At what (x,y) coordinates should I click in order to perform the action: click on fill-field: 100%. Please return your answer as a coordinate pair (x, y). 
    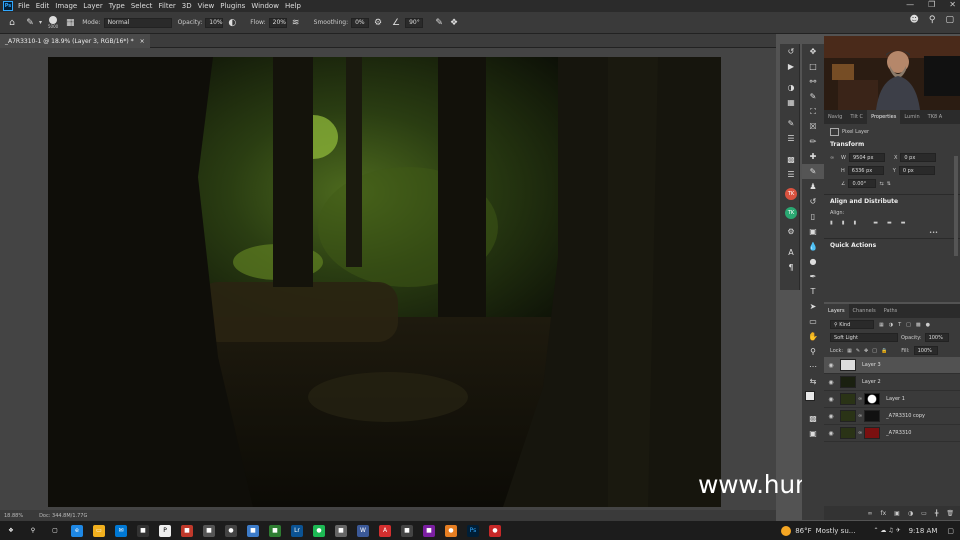
    Looking at the image, I should click on (925, 350).